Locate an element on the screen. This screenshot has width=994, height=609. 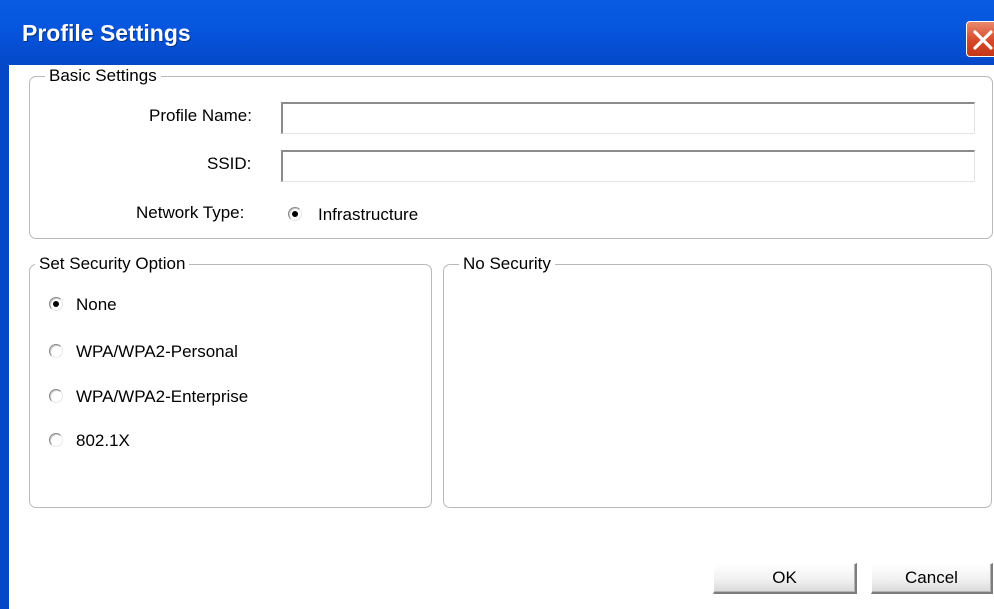
profile-name-label: Profile Name: is located at coordinates (200, 115).